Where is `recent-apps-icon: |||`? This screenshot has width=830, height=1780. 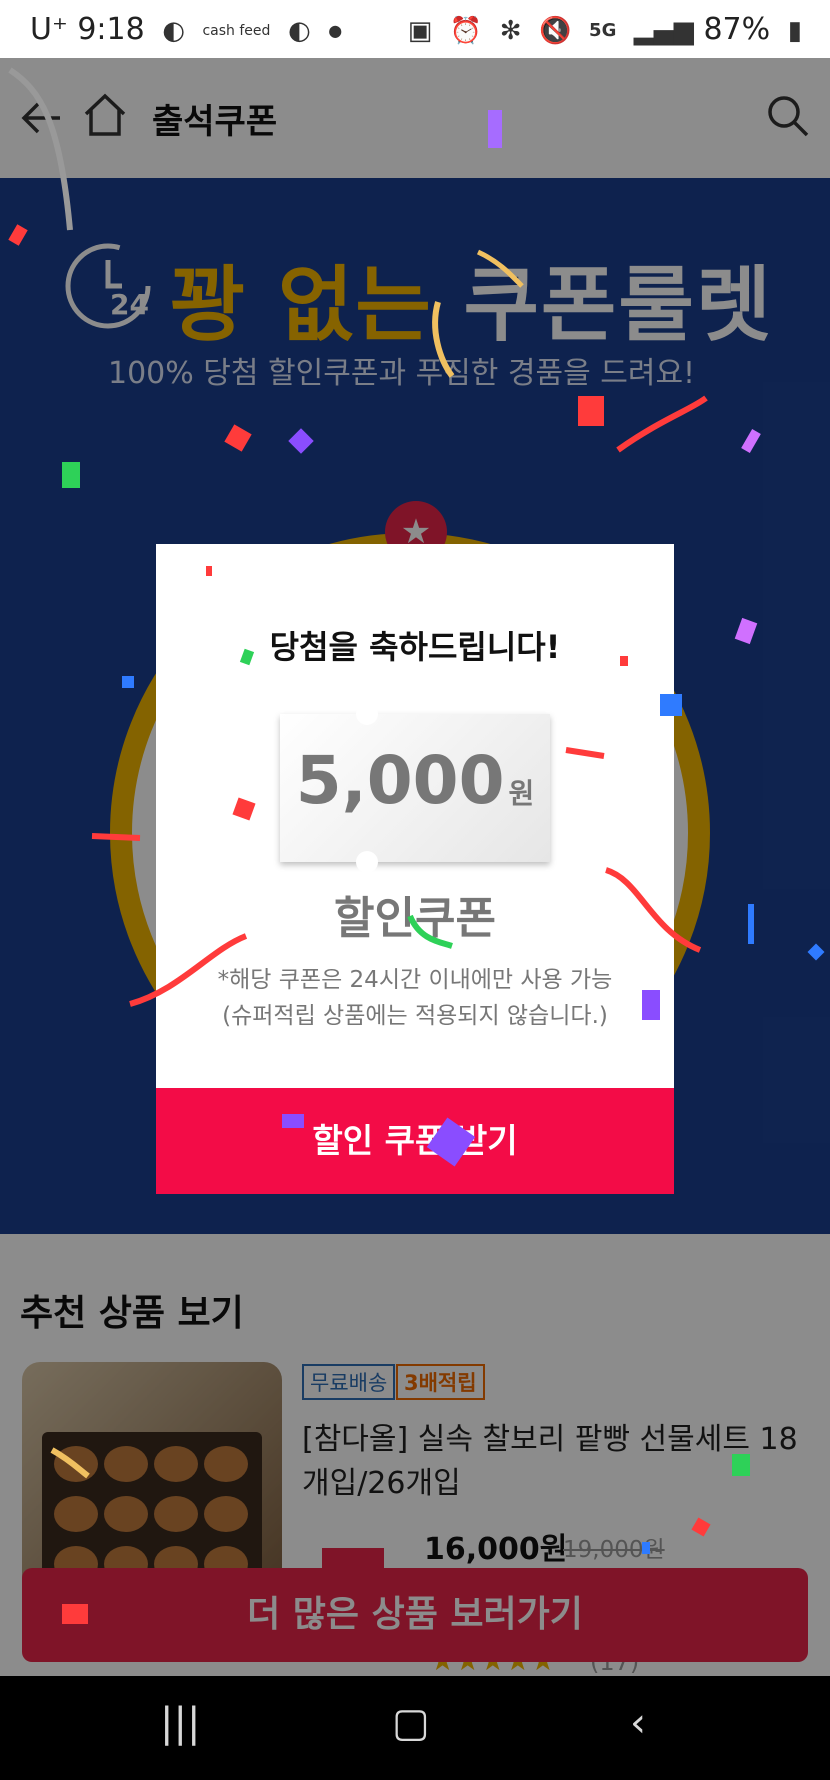 recent-apps-icon: ||| is located at coordinates (180, 1723).